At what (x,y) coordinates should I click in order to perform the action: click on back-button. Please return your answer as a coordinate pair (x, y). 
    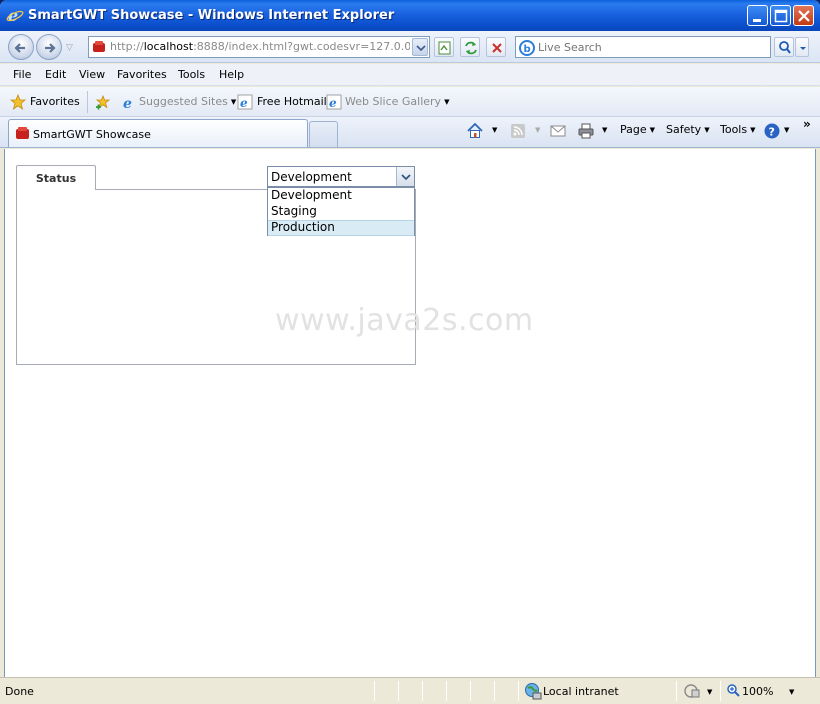
    Looking at the image, I should click on (21, 47).